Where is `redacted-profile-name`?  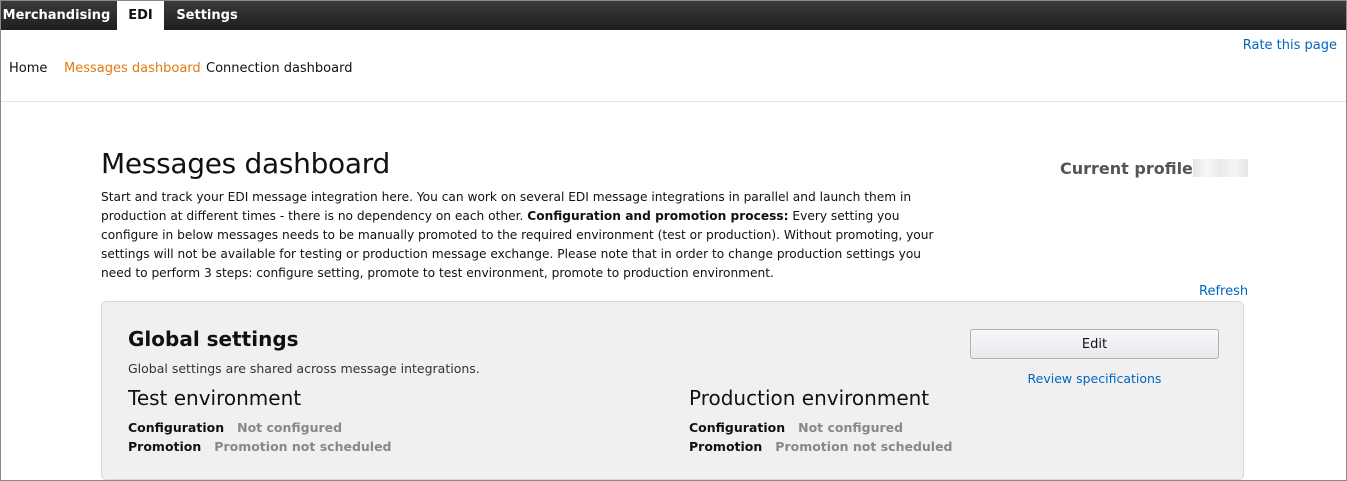
redacted-profile-name is located at coordinates (1220, 168).